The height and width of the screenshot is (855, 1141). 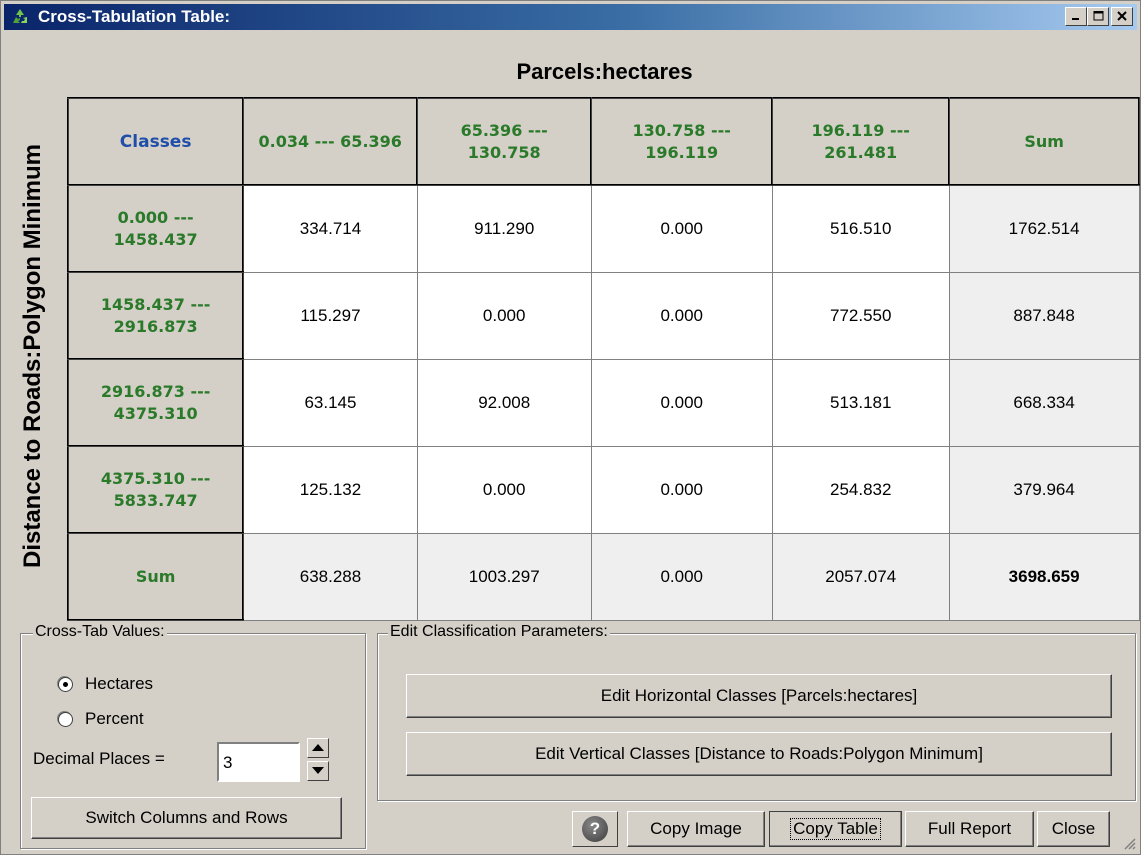 What do you see at coordinates (155, 141) in the screenshot?
I see `classes-corner-header: Classes` at bounding box center [155, 141].